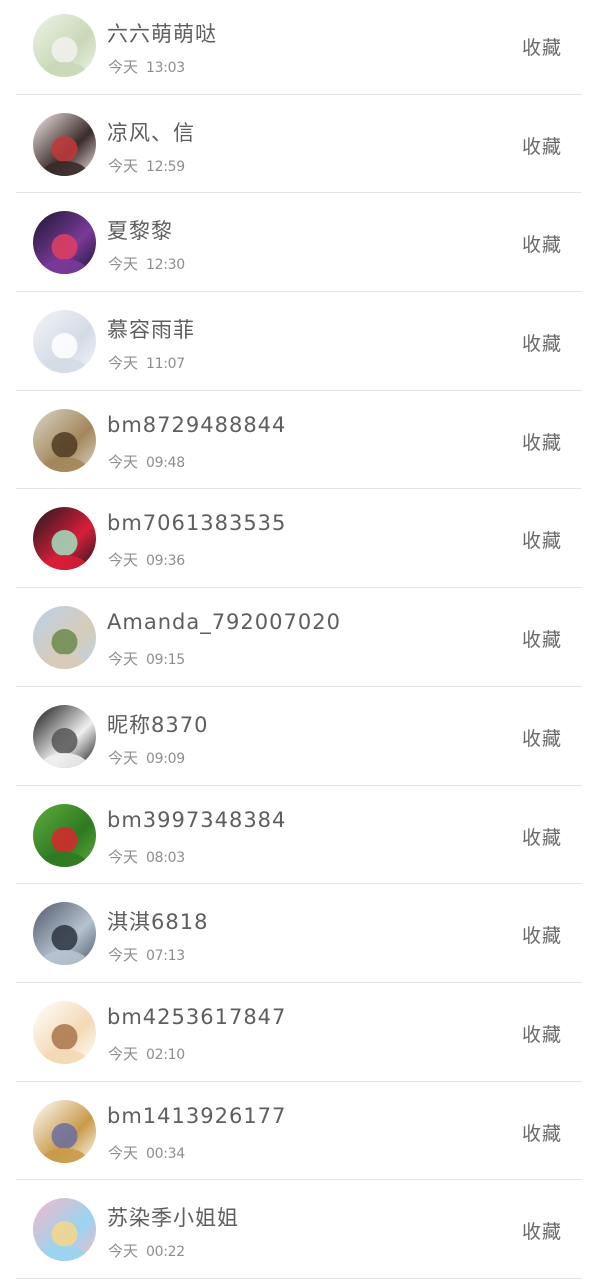 The width and height of the screenshot is (598, 1280). I want to click on list-item: bm7061383535 今天 09:36 收藏, so click(299, 539).